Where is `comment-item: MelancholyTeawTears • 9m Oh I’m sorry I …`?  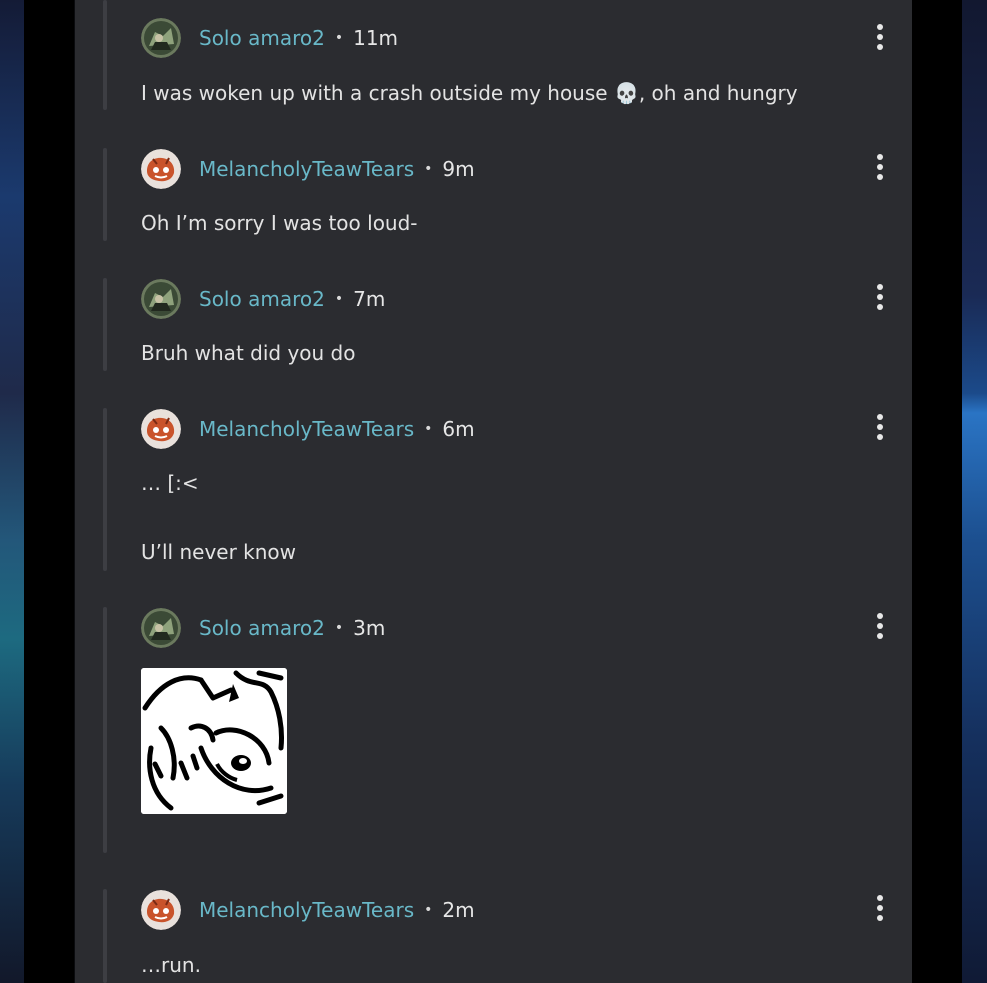
comment-item: MelancholyTeawTears • 9m Oh I’m sorry I … is located at coordinates (503, 195).